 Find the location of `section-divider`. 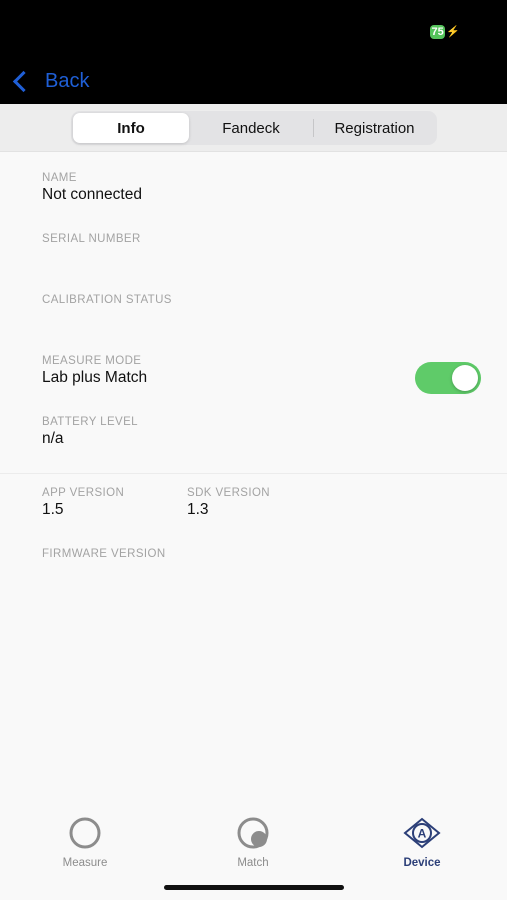

section-divider is located at coordinates (253, 473).